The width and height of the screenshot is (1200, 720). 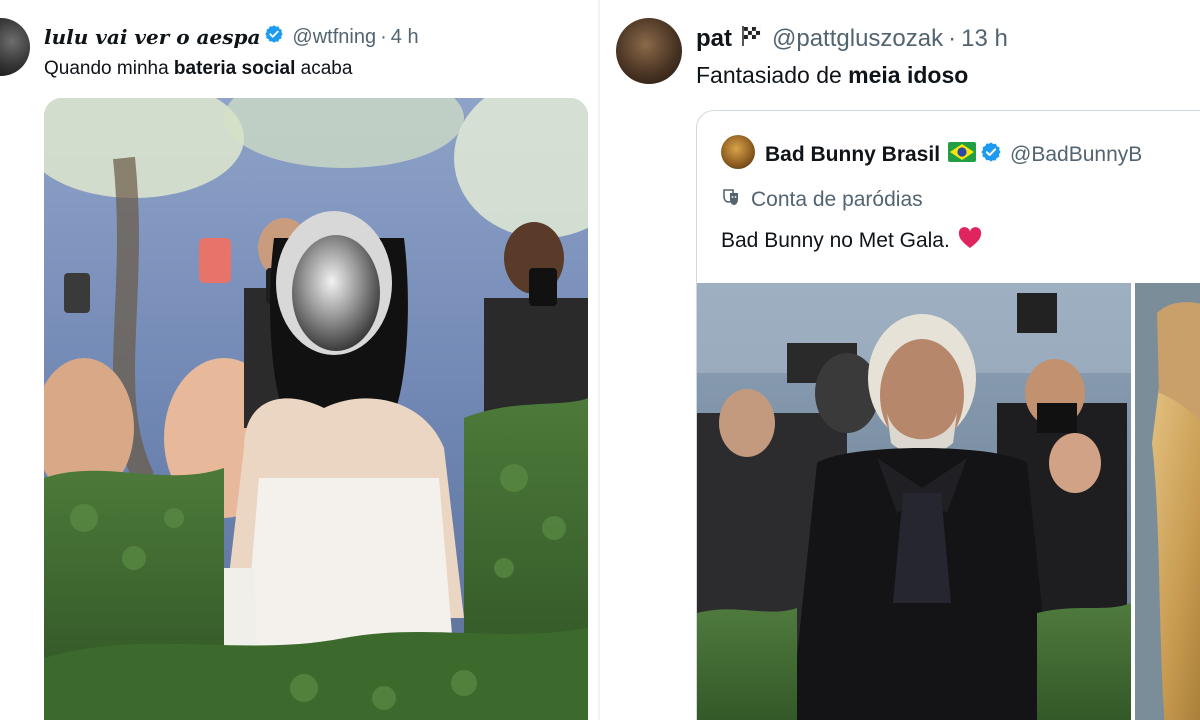 I want to click on parody-label: Conta de paródias, so click(x=822, y=200).